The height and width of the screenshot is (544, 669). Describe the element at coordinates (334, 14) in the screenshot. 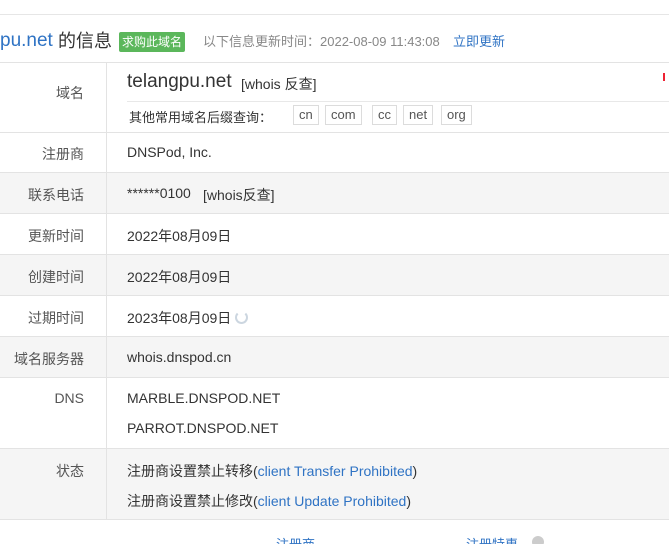

I see `top-divider` at that location.